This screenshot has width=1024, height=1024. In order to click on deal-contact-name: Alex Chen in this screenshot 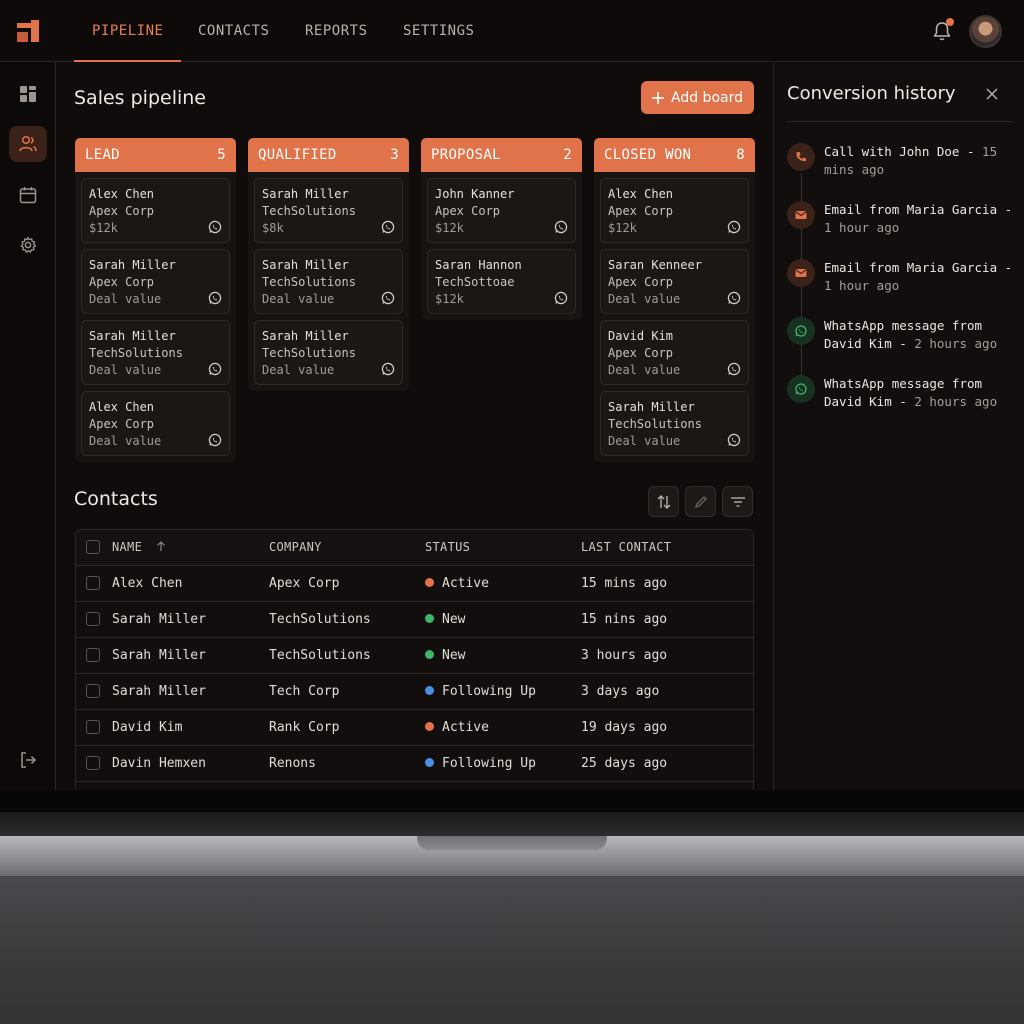, I will do `click(122, 194)`.